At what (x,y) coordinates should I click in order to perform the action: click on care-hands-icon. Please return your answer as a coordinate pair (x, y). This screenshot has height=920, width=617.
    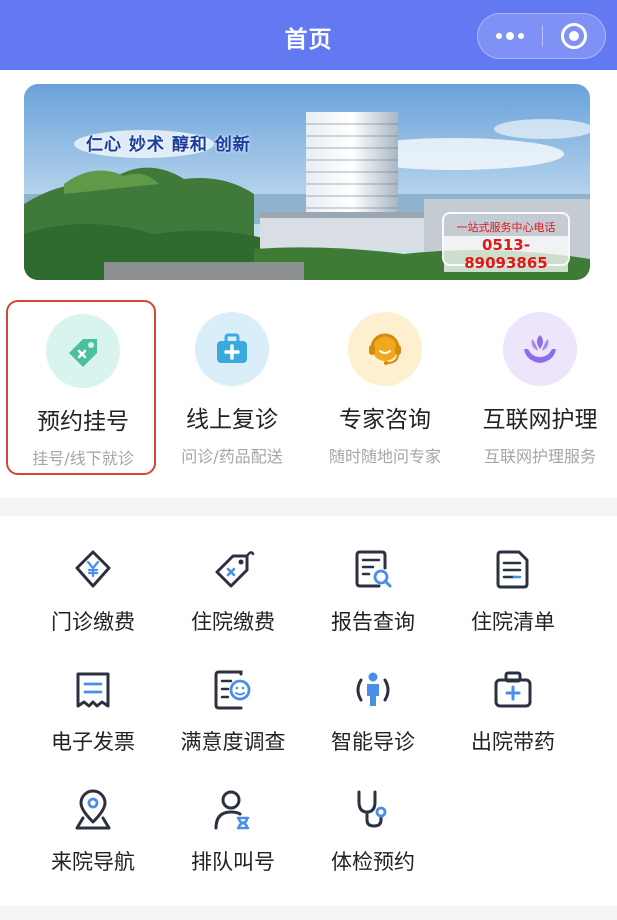
    Looking at the image, I should click on (540, 349).